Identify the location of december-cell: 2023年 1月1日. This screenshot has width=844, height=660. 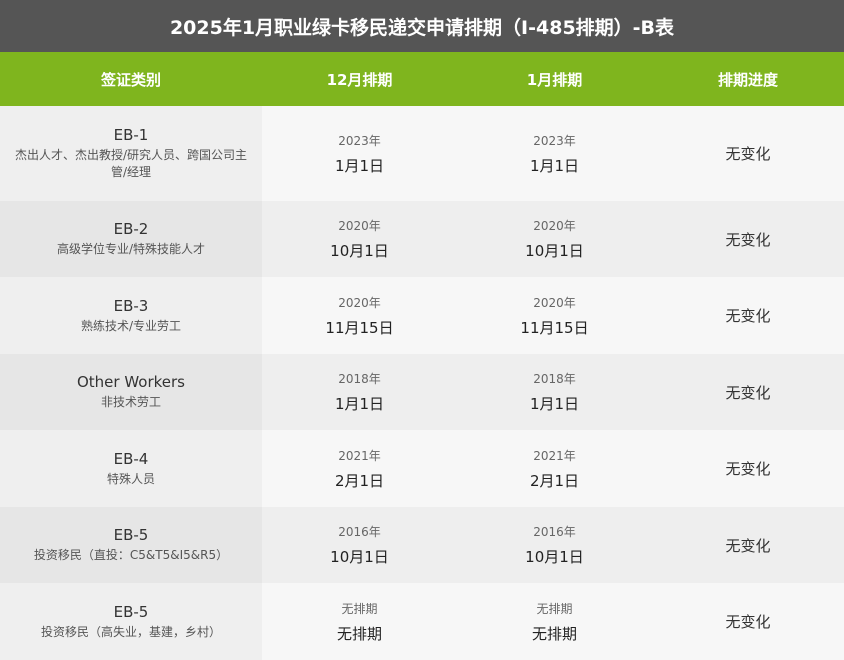
(359, 153).